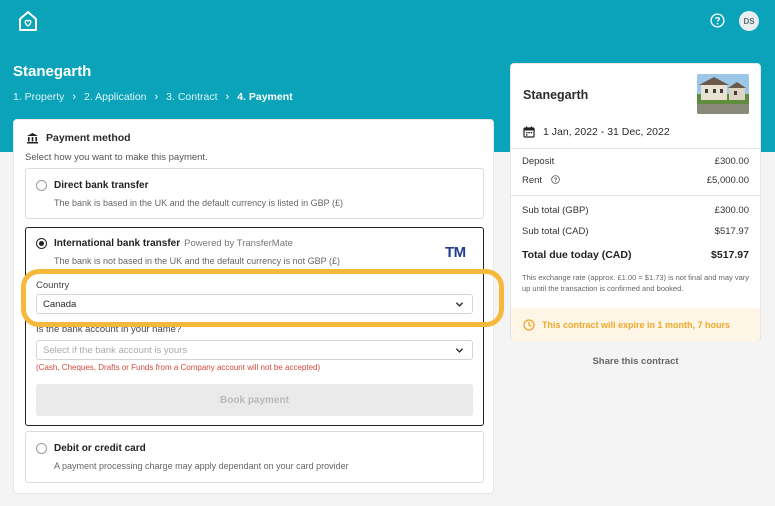 This screenshot has width=775, height=506. What do you see at coordinates (635, 161) in the screenshot?
I see `summary-row-deposit: Deposit £300.00` at bounding box center [635, 161].